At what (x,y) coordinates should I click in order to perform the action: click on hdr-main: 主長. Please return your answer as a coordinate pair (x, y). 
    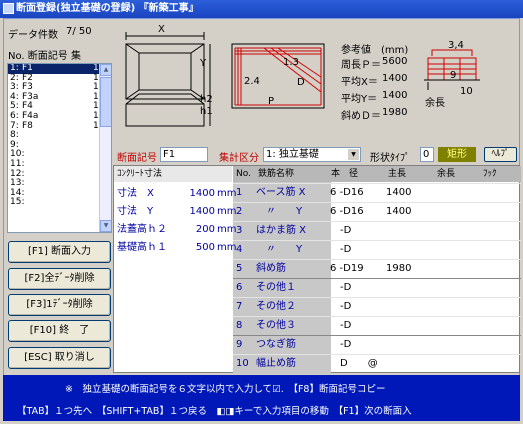
    Looking at the image, I should click on (397, 174).